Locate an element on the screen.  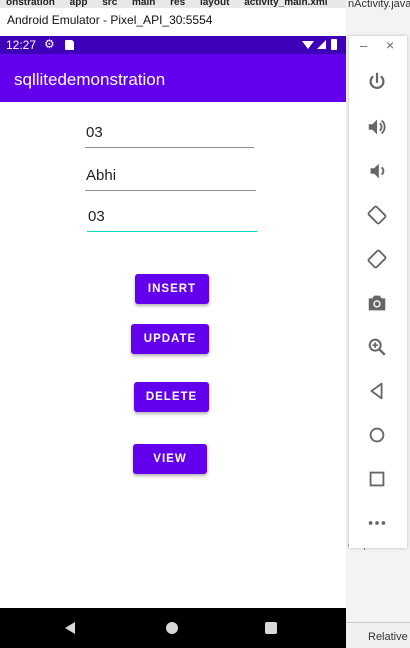
rotate-left-icon is located at coordinates (377, 215).